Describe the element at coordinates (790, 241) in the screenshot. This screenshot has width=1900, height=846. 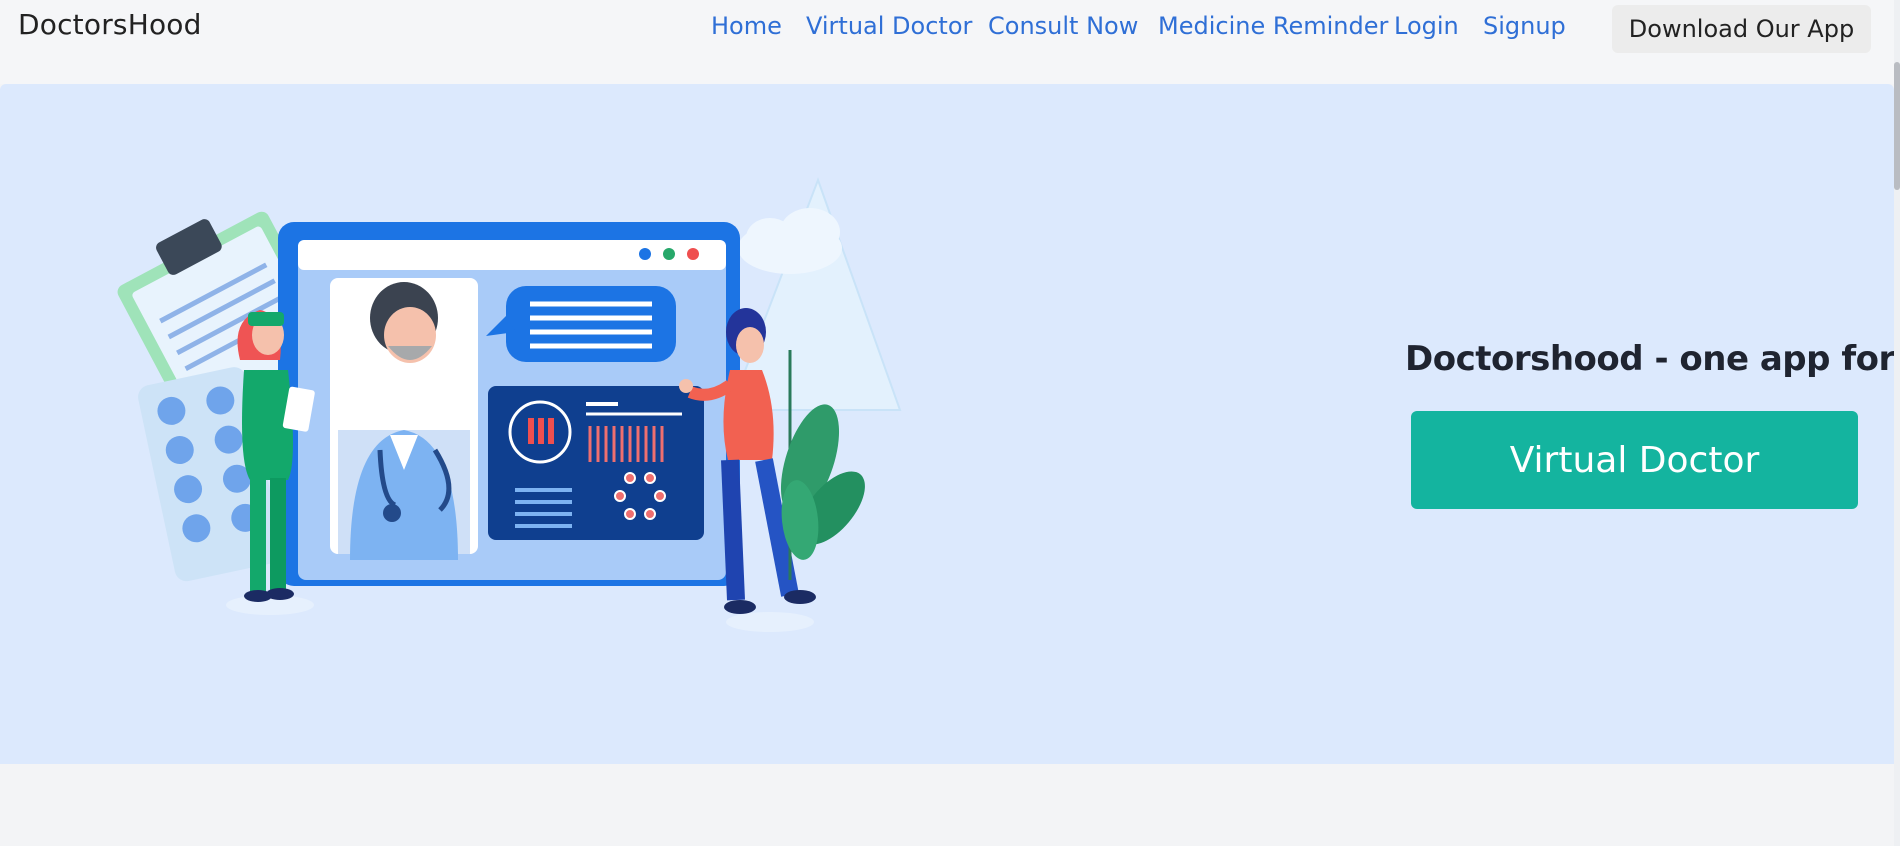
I see `cloud-icon` at that location.